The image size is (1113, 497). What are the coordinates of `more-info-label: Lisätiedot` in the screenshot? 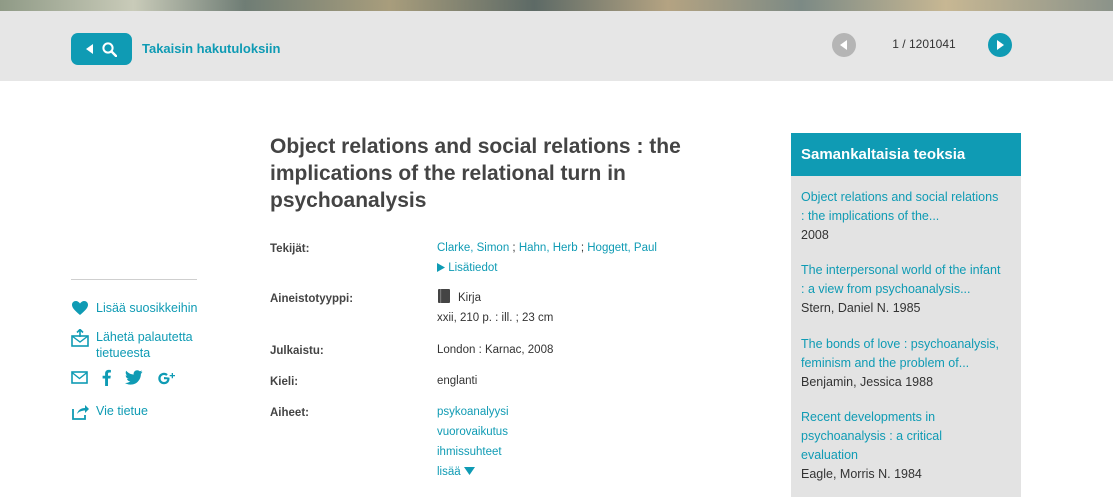 It's located at (473, 268).